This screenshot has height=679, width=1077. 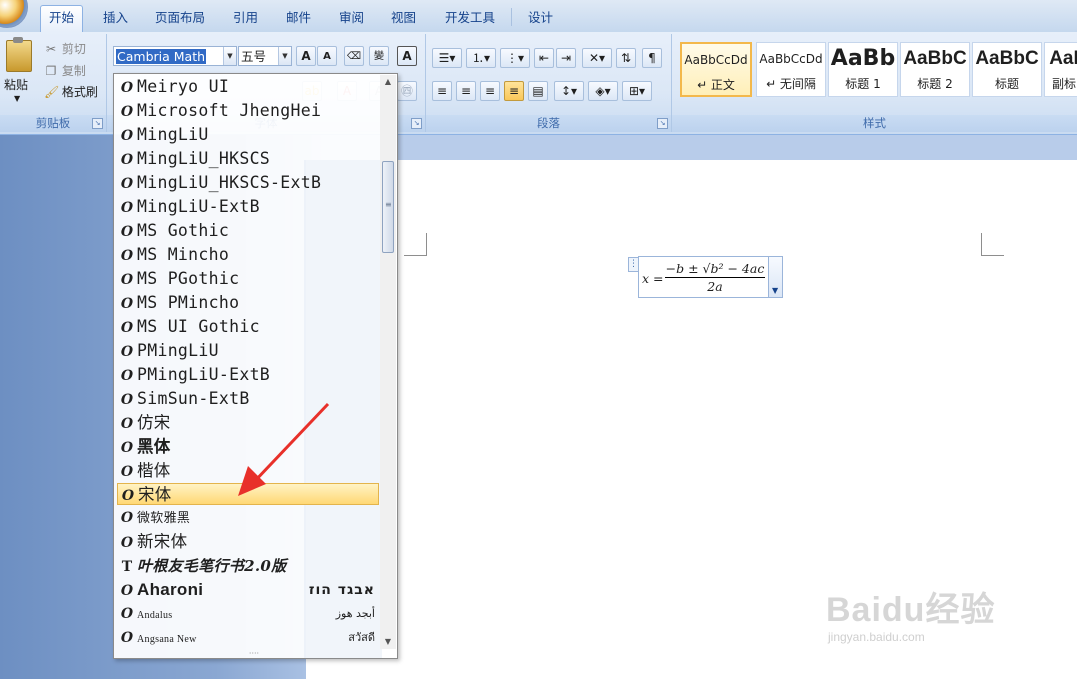 I want to click on font-list-item: O MingLiU_HKSCS, so click(x=248, y=159).